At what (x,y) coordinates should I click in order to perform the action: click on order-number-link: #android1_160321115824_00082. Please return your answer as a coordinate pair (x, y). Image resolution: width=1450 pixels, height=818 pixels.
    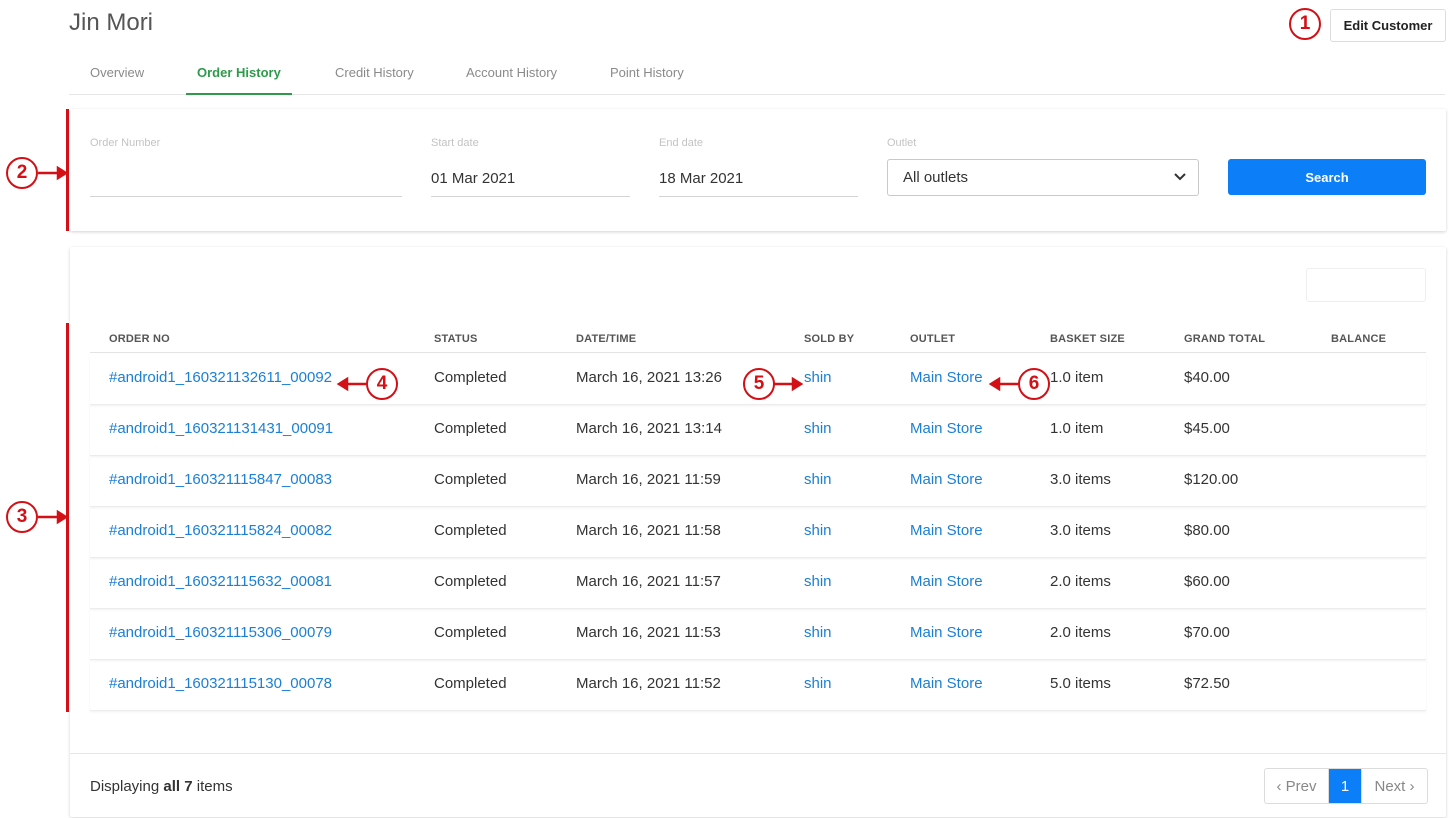
    Looking at the image, I should click on (220, 530).